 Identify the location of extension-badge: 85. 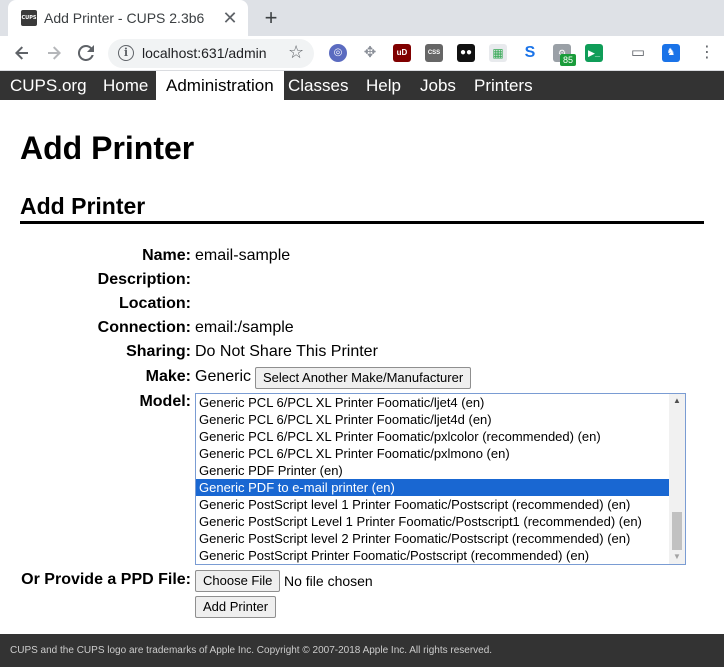
(568, 60).